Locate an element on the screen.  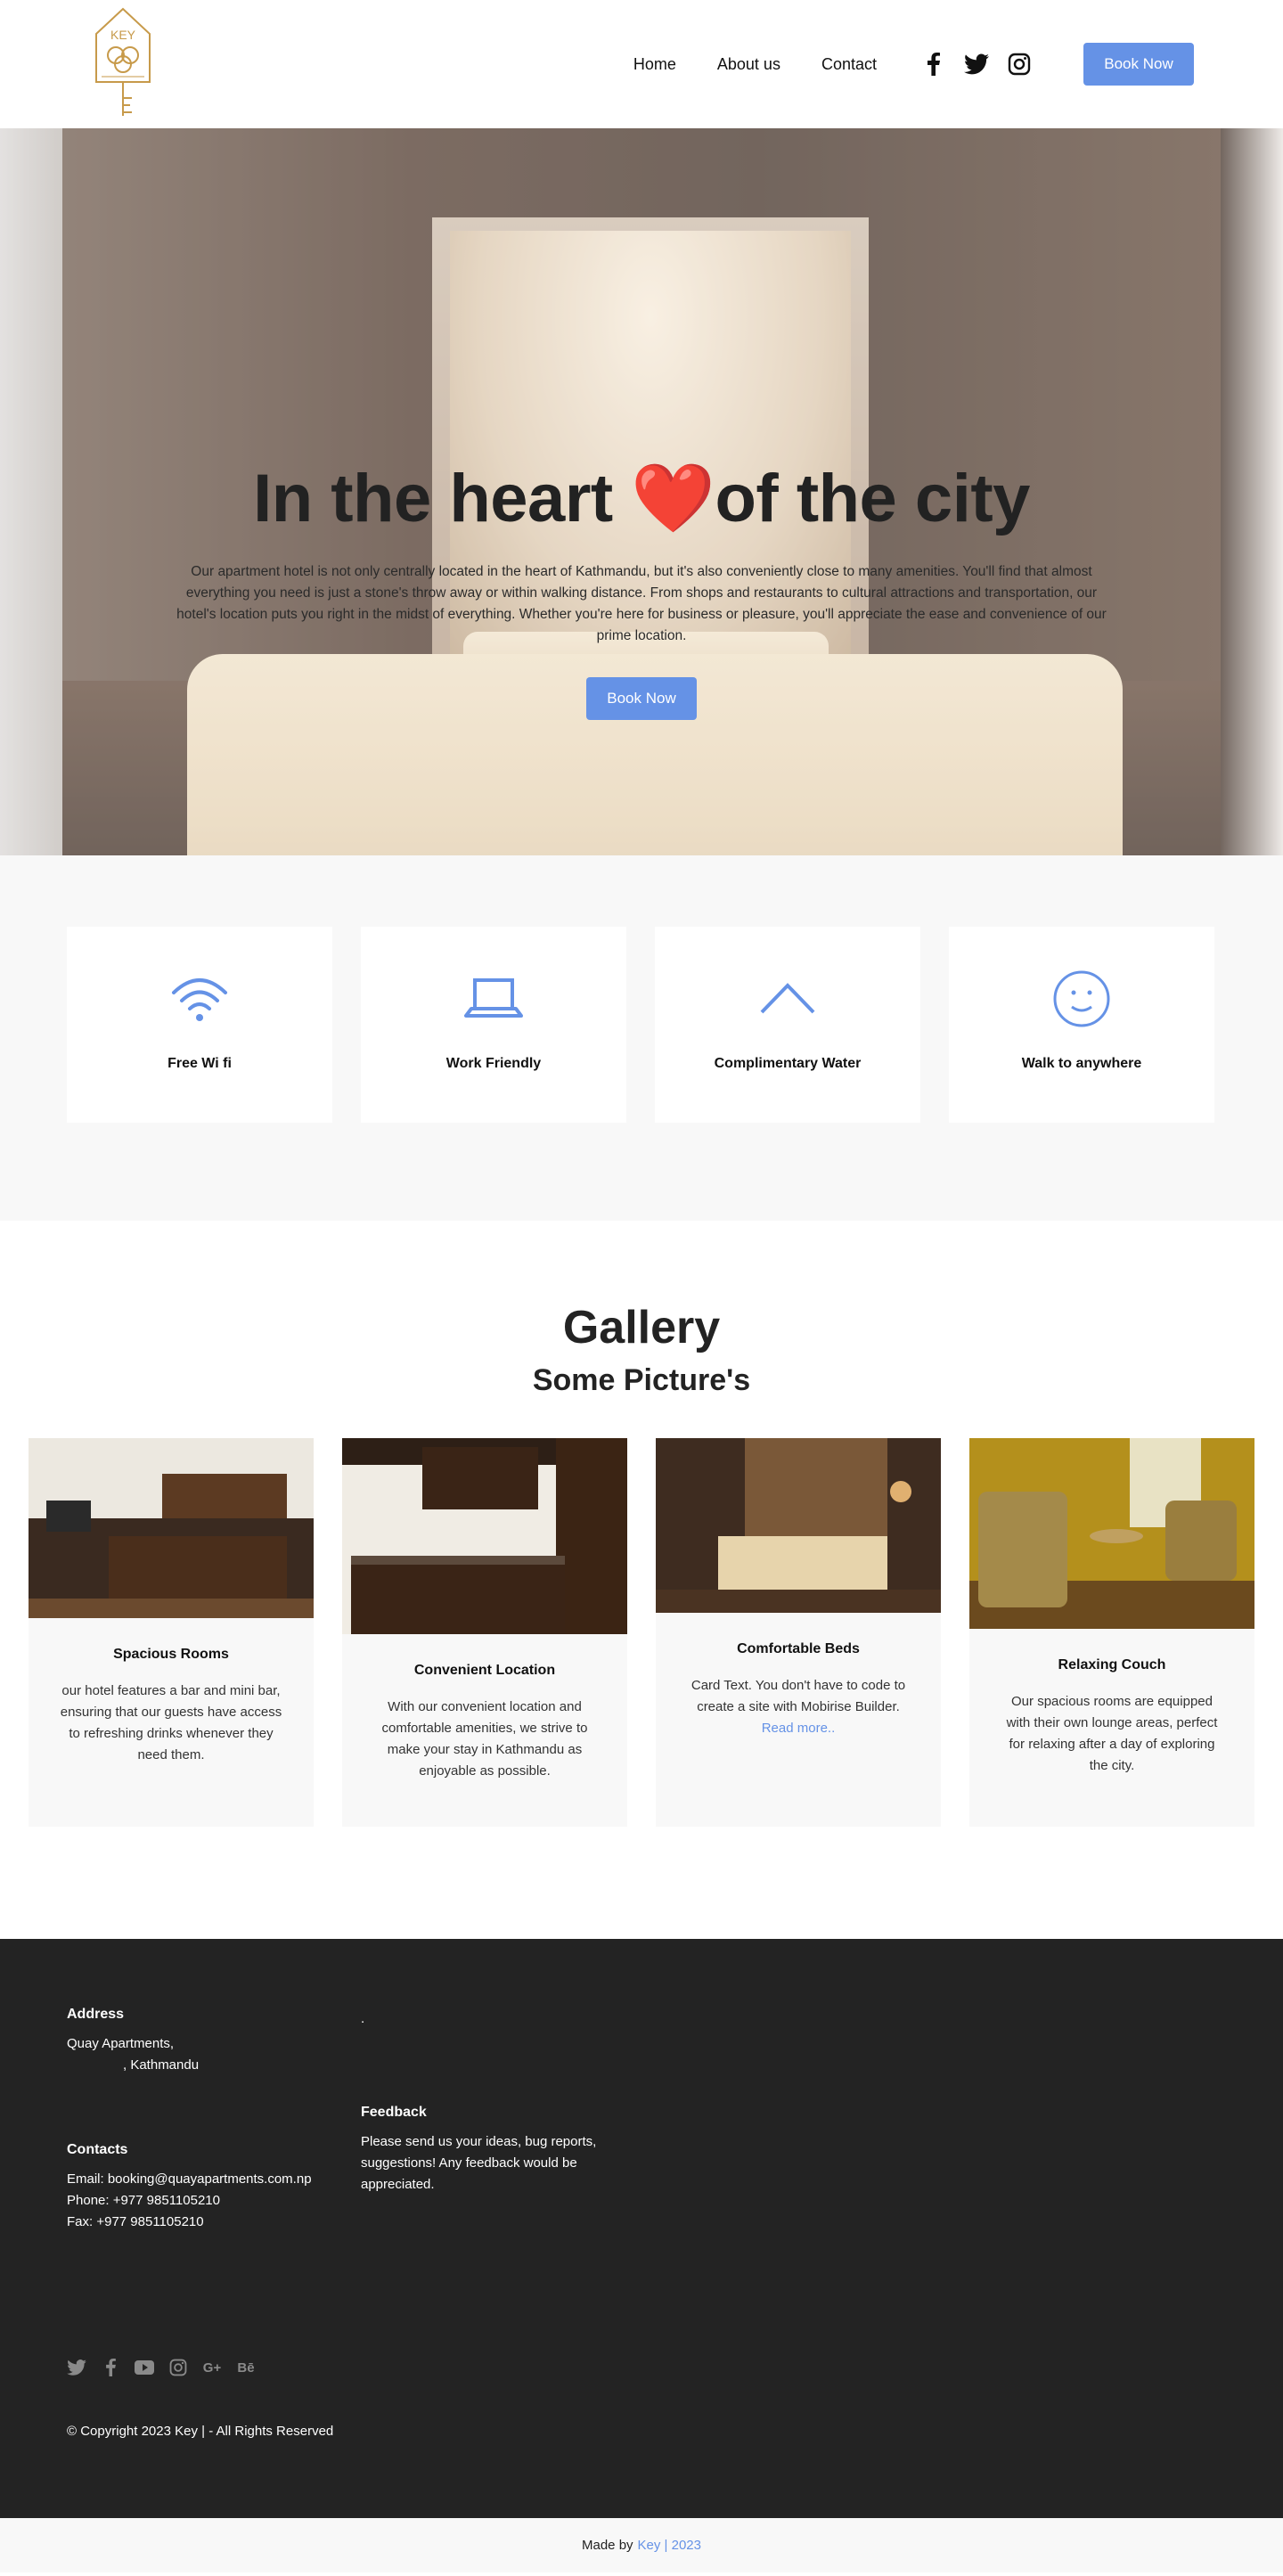
feature-card-work: Work Friendly is located at coordinates (493, 1025).